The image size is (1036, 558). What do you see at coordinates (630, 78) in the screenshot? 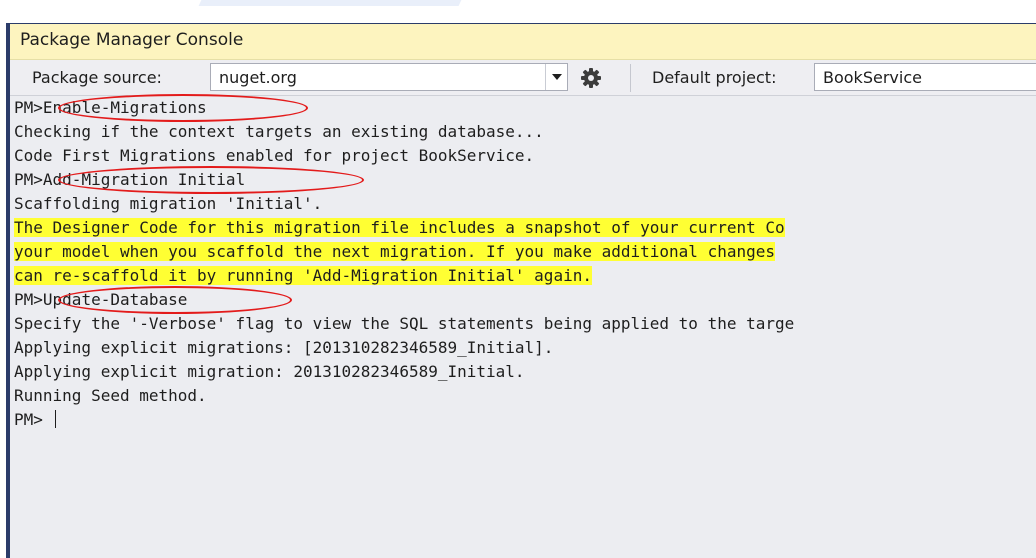
I see `toolbar-separator` at bounding box center [630, 78].